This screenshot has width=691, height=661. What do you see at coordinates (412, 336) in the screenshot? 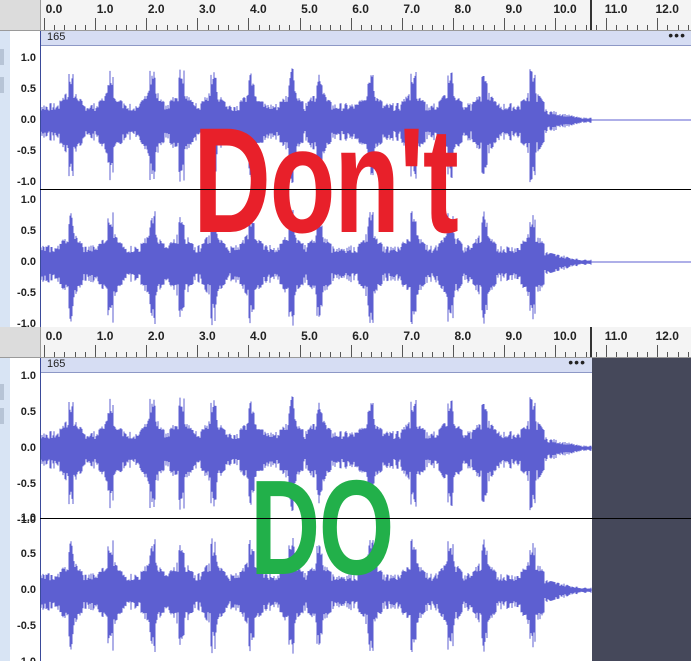
I see `ruler-tick-label: 7.0` at bounding box center [412, 336].